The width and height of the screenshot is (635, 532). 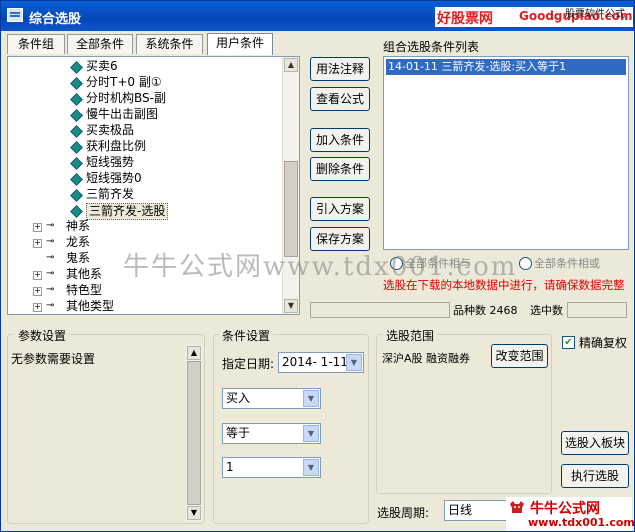 I want to click on selected-count-box, so click(x=597, y=310).